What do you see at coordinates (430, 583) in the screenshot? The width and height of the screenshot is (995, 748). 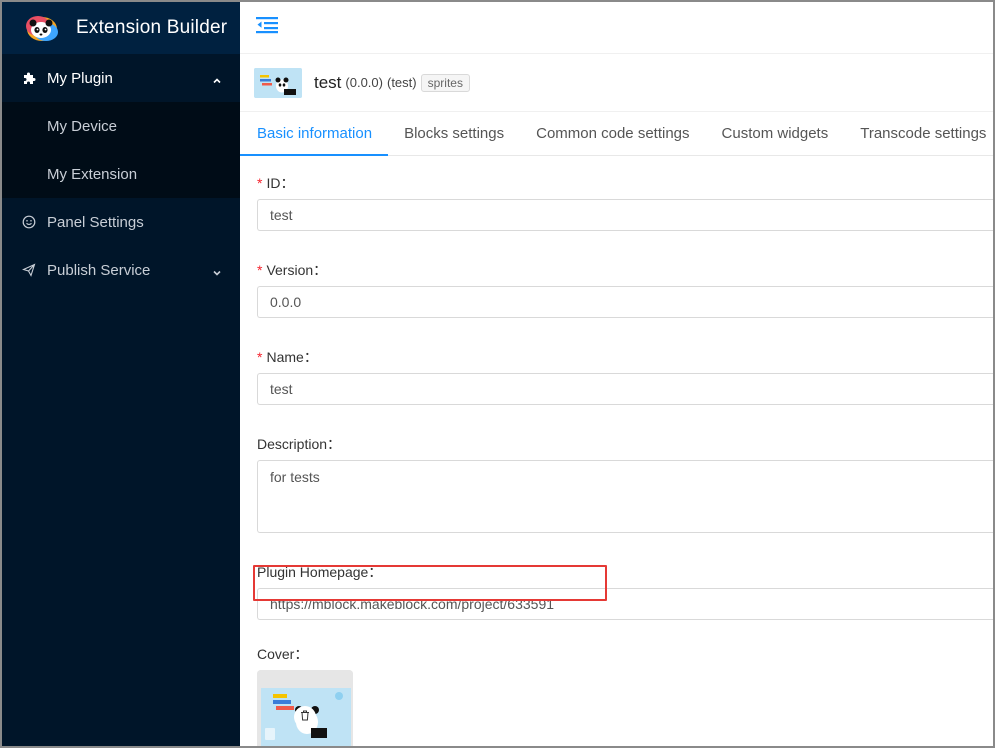 I see `highlight-box` at bounding box center [430, 583].